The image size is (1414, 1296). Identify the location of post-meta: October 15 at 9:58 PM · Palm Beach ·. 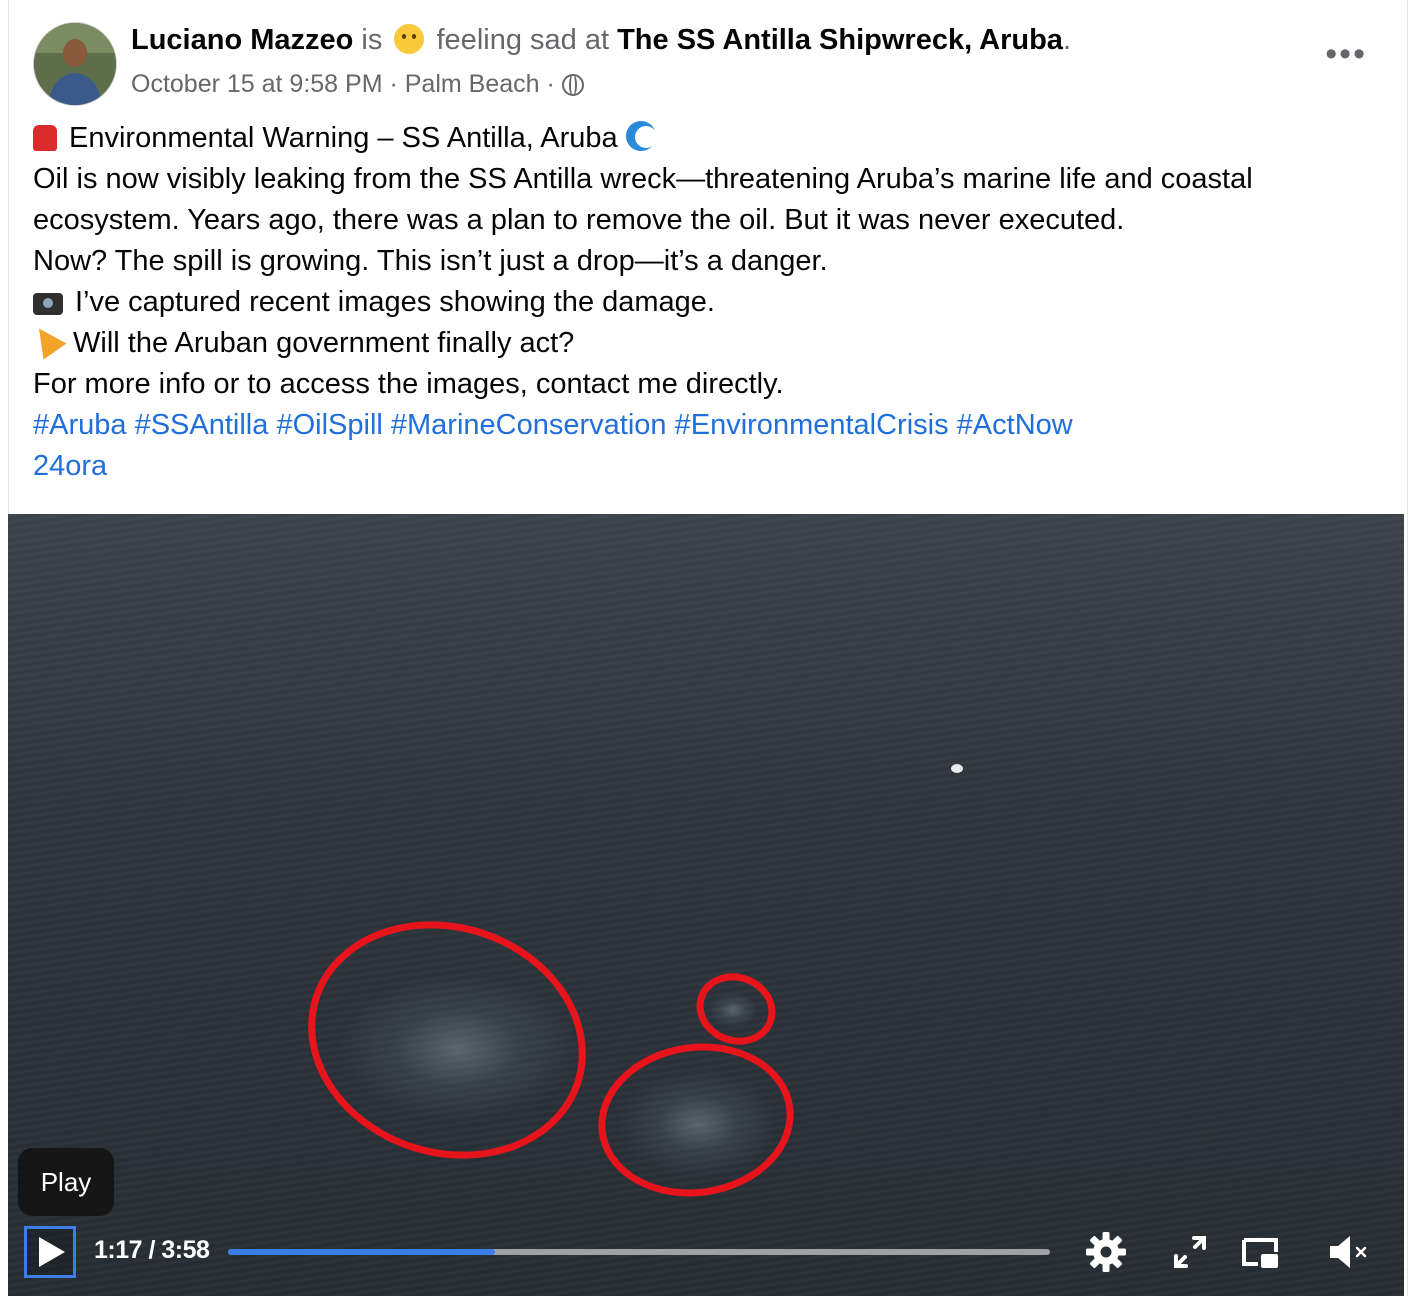
(357, 84).